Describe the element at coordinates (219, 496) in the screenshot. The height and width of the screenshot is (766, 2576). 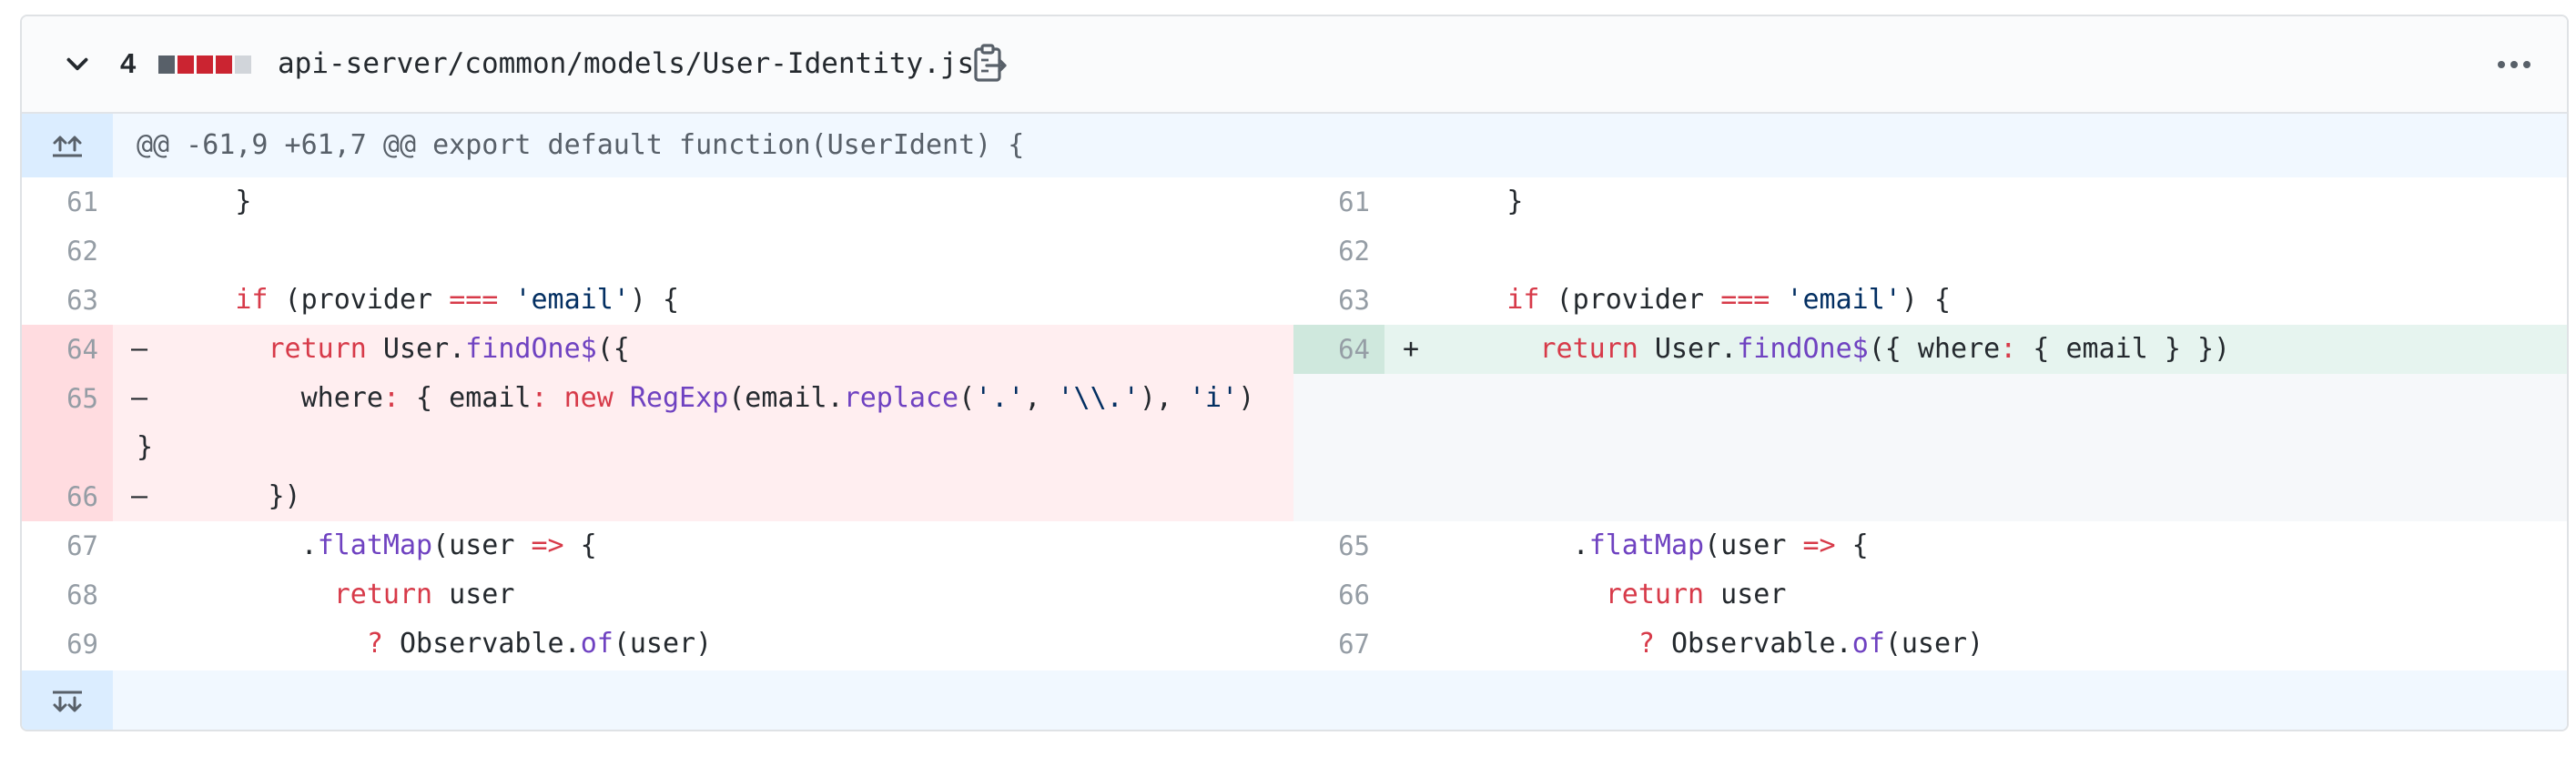
I see `code-line: })` at that location.